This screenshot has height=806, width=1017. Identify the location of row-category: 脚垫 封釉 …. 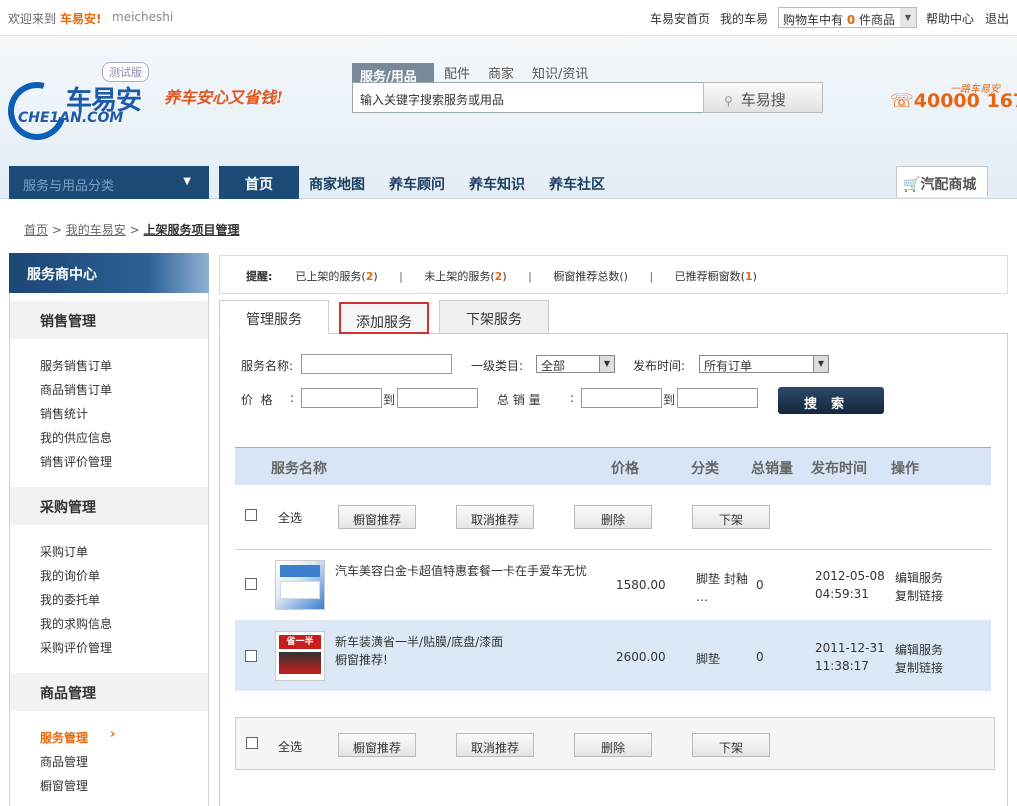
(722, 588).